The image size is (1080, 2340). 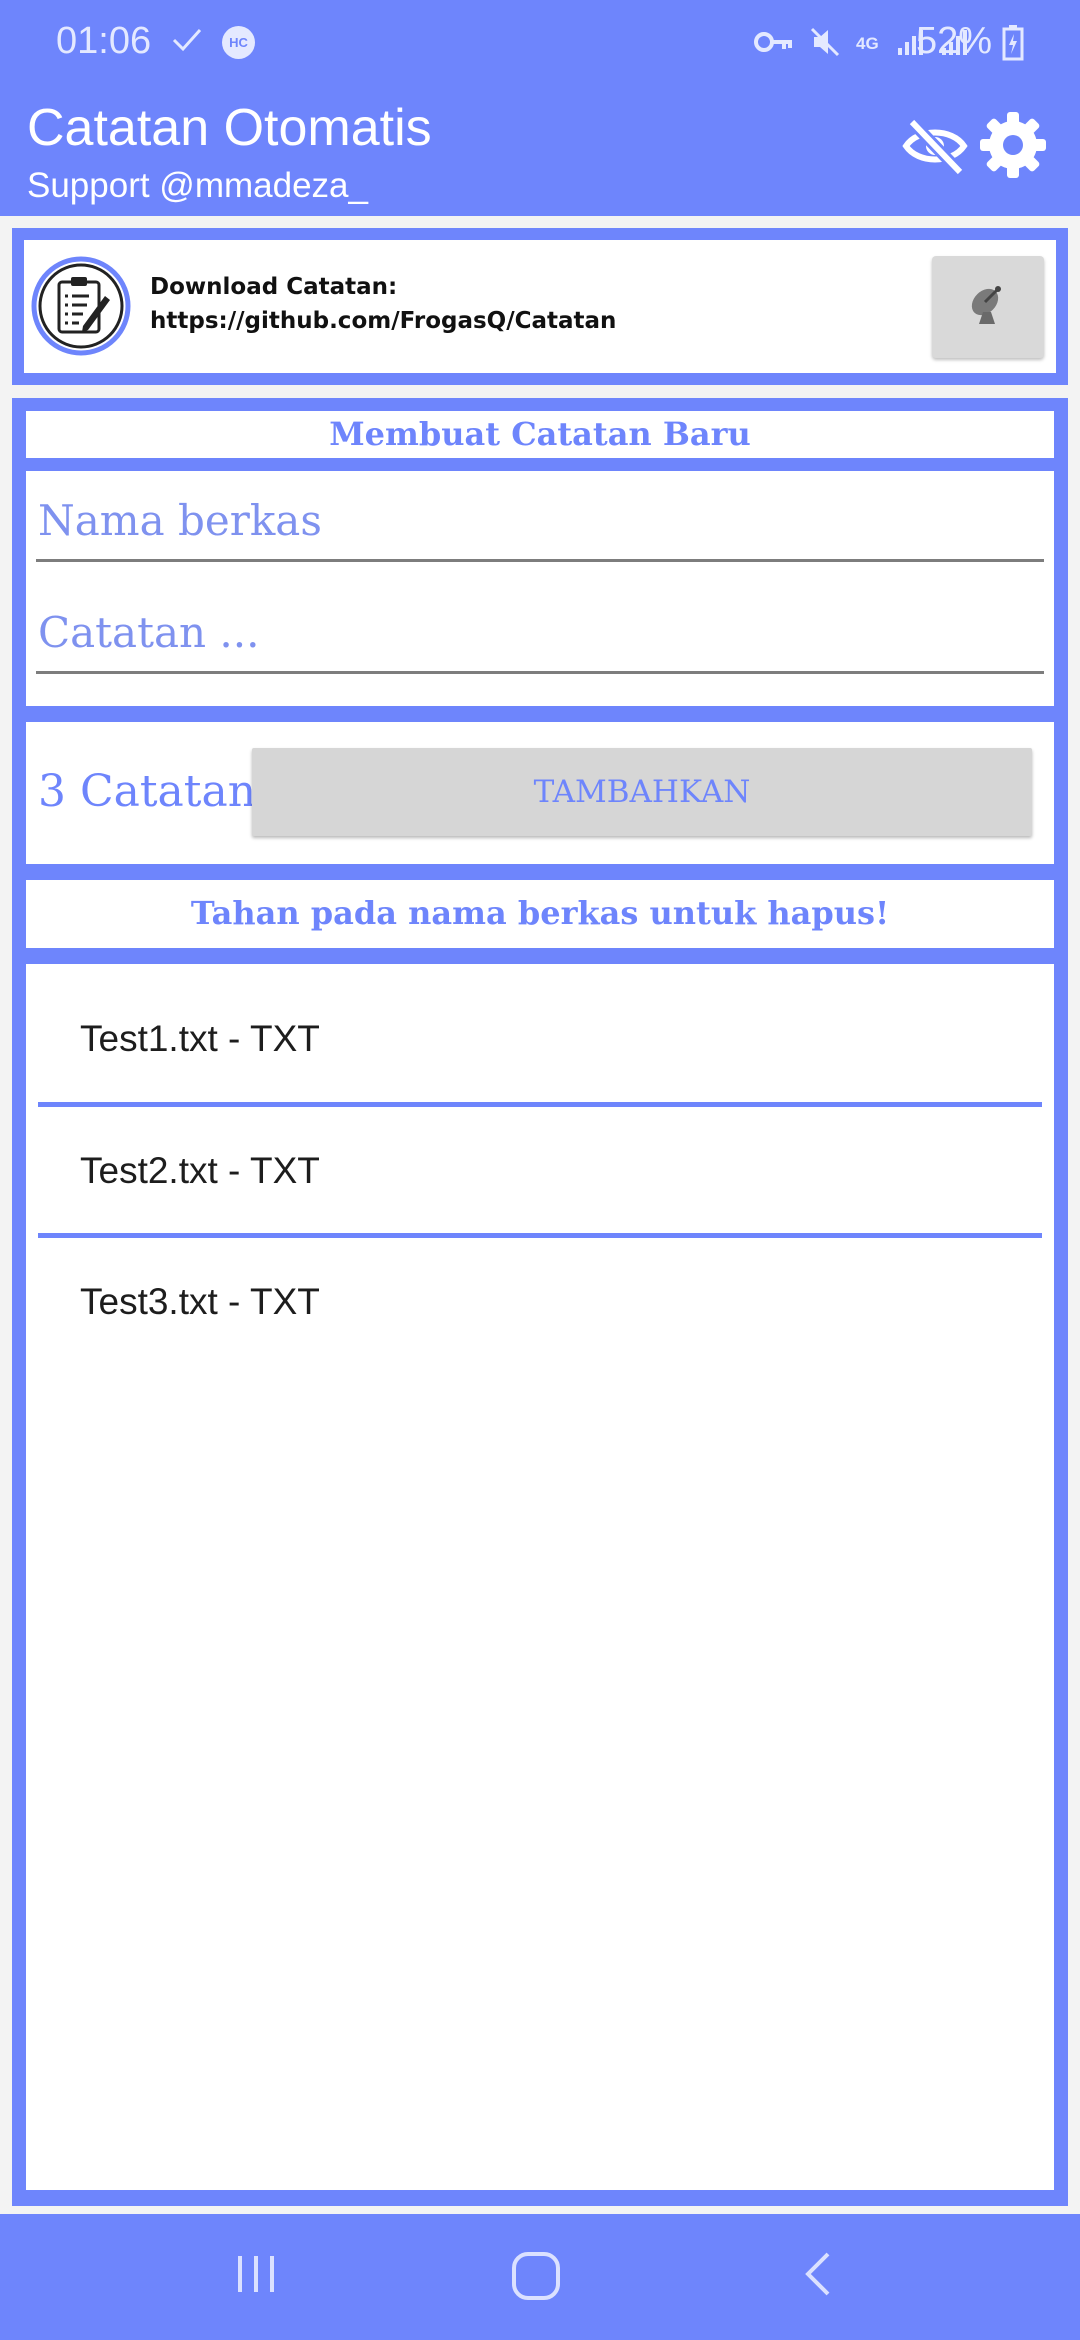 What do you see at coordinates (540, 529) in the screenshot?
I see `filename-input: Nama berkas` at bounding box center [540, 529].